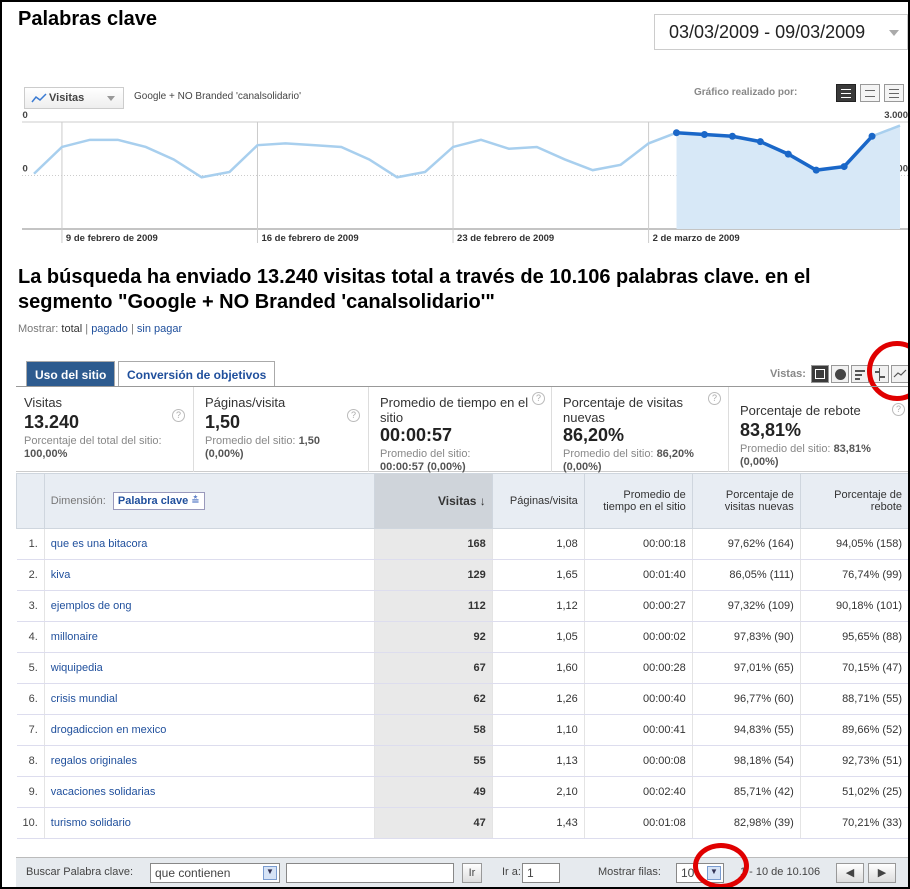 The width and height of the screenshot is (910, 889). What do you see at coordinates (638, 792) in the screenshot?
I see `avg-time-cell: 00:02:40` at bounding box center [638, 792].